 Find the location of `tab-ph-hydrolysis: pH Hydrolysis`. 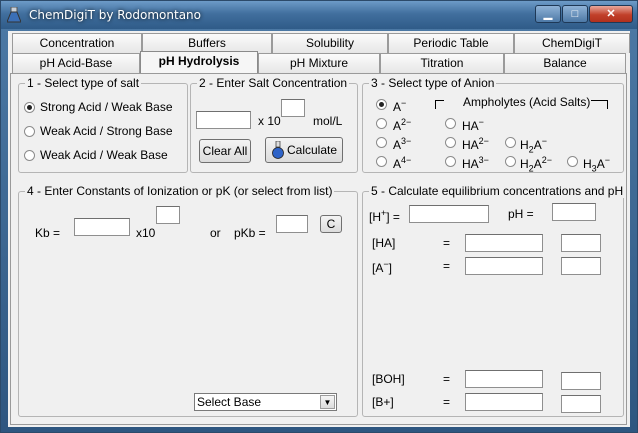

tab-ph-hydrolysis: pH Hydrolysis is located at coordinates (199, 62).